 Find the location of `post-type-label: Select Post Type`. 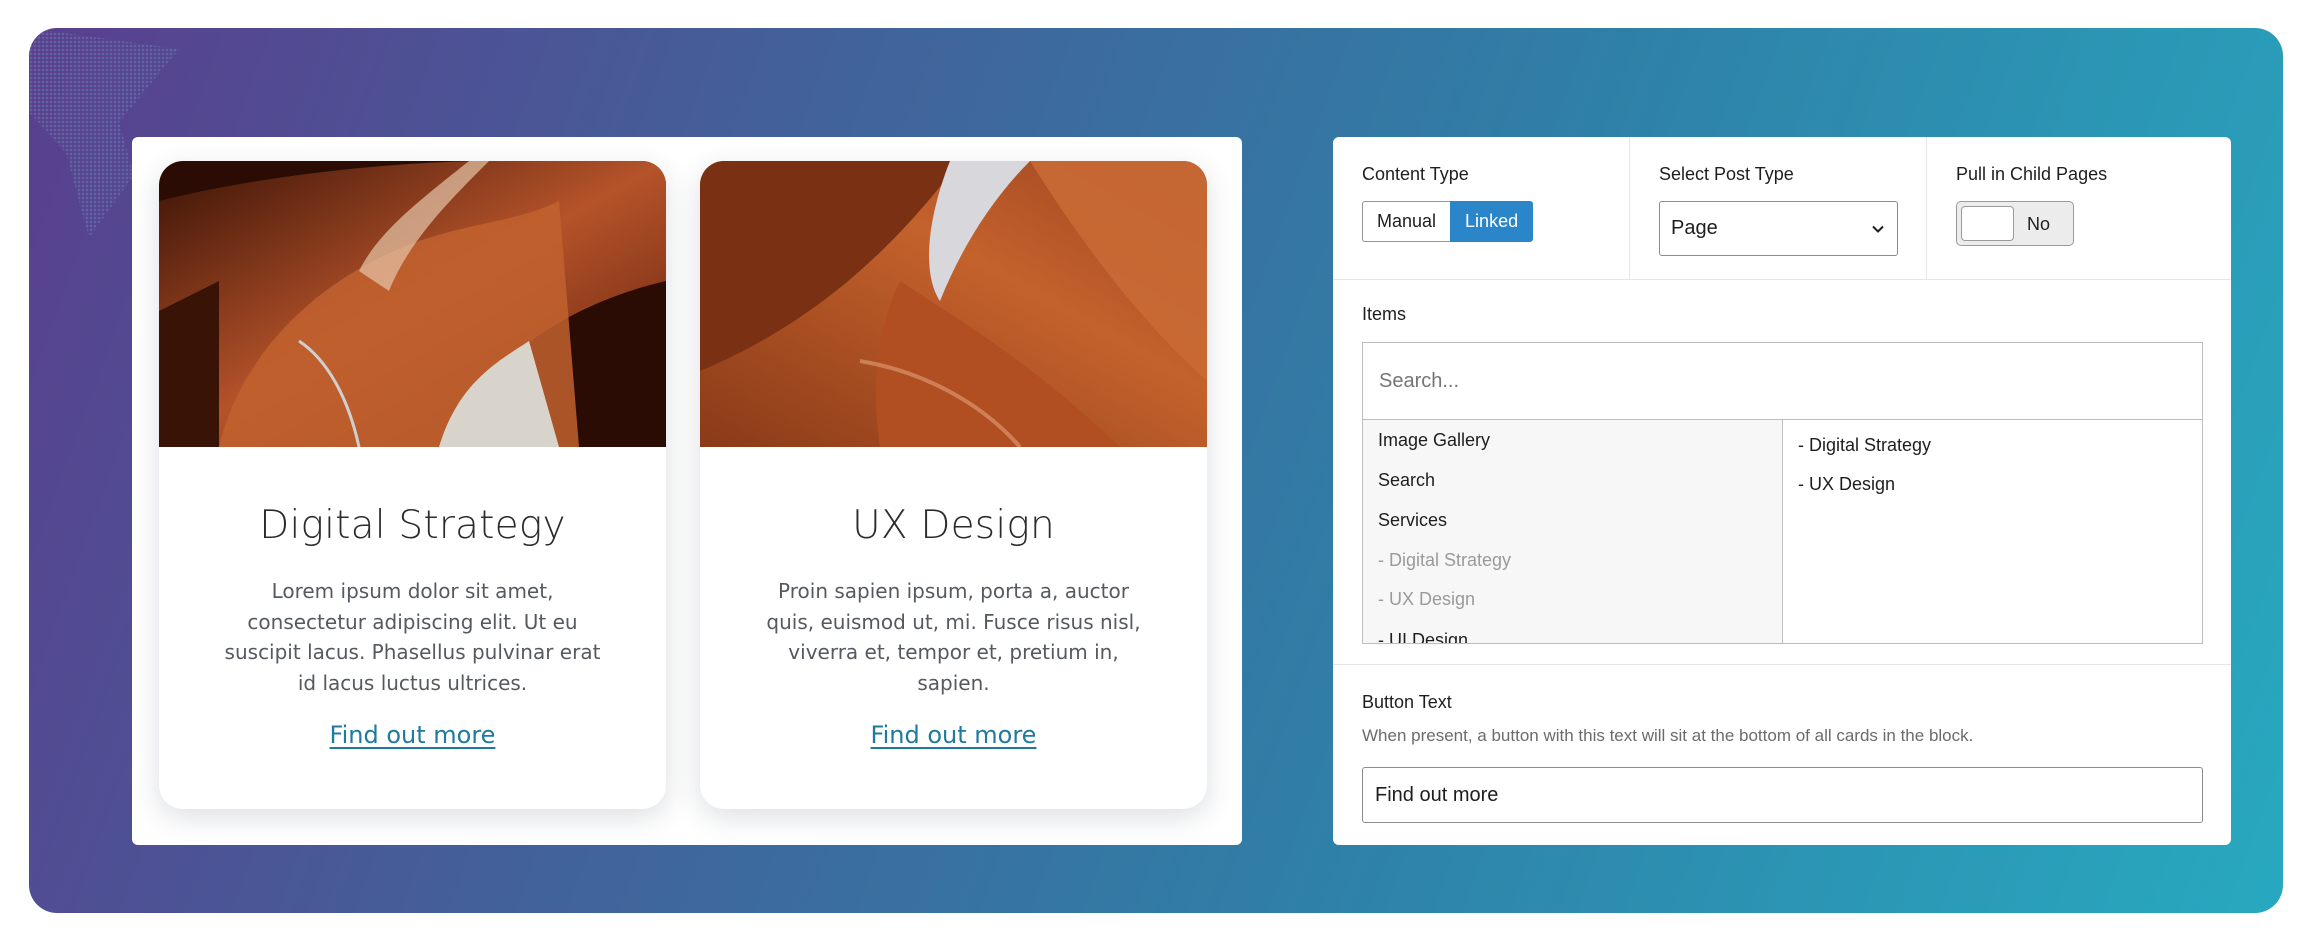

post-type-label: Select Post Type is located at coordinates (1726, 174).